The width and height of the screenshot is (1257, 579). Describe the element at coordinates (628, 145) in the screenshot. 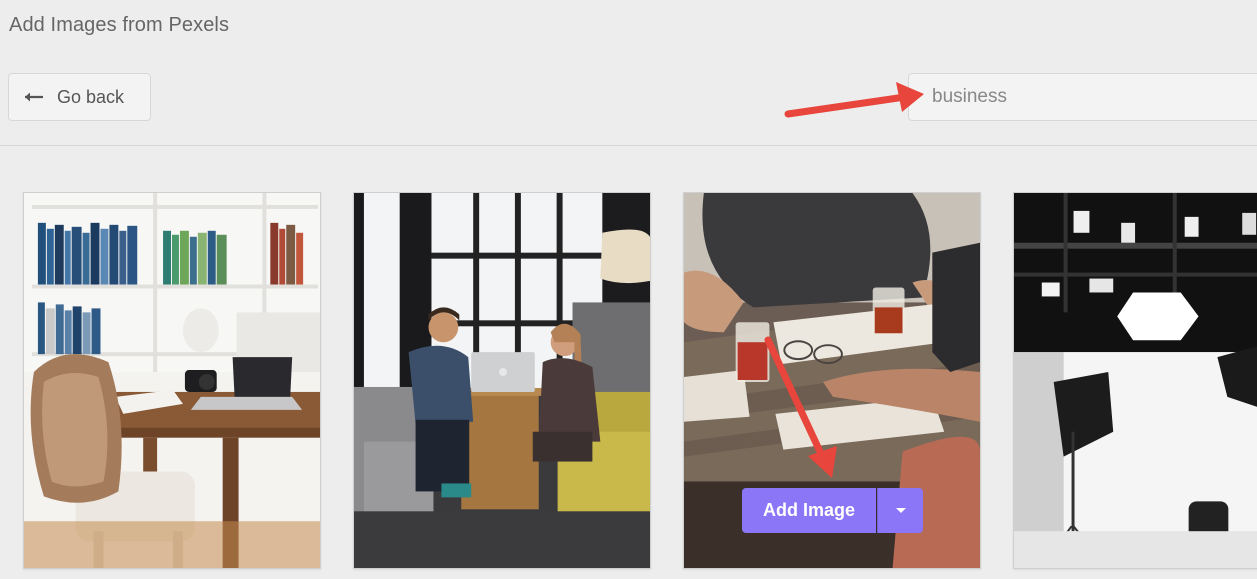

I see `header-divider` at that location.